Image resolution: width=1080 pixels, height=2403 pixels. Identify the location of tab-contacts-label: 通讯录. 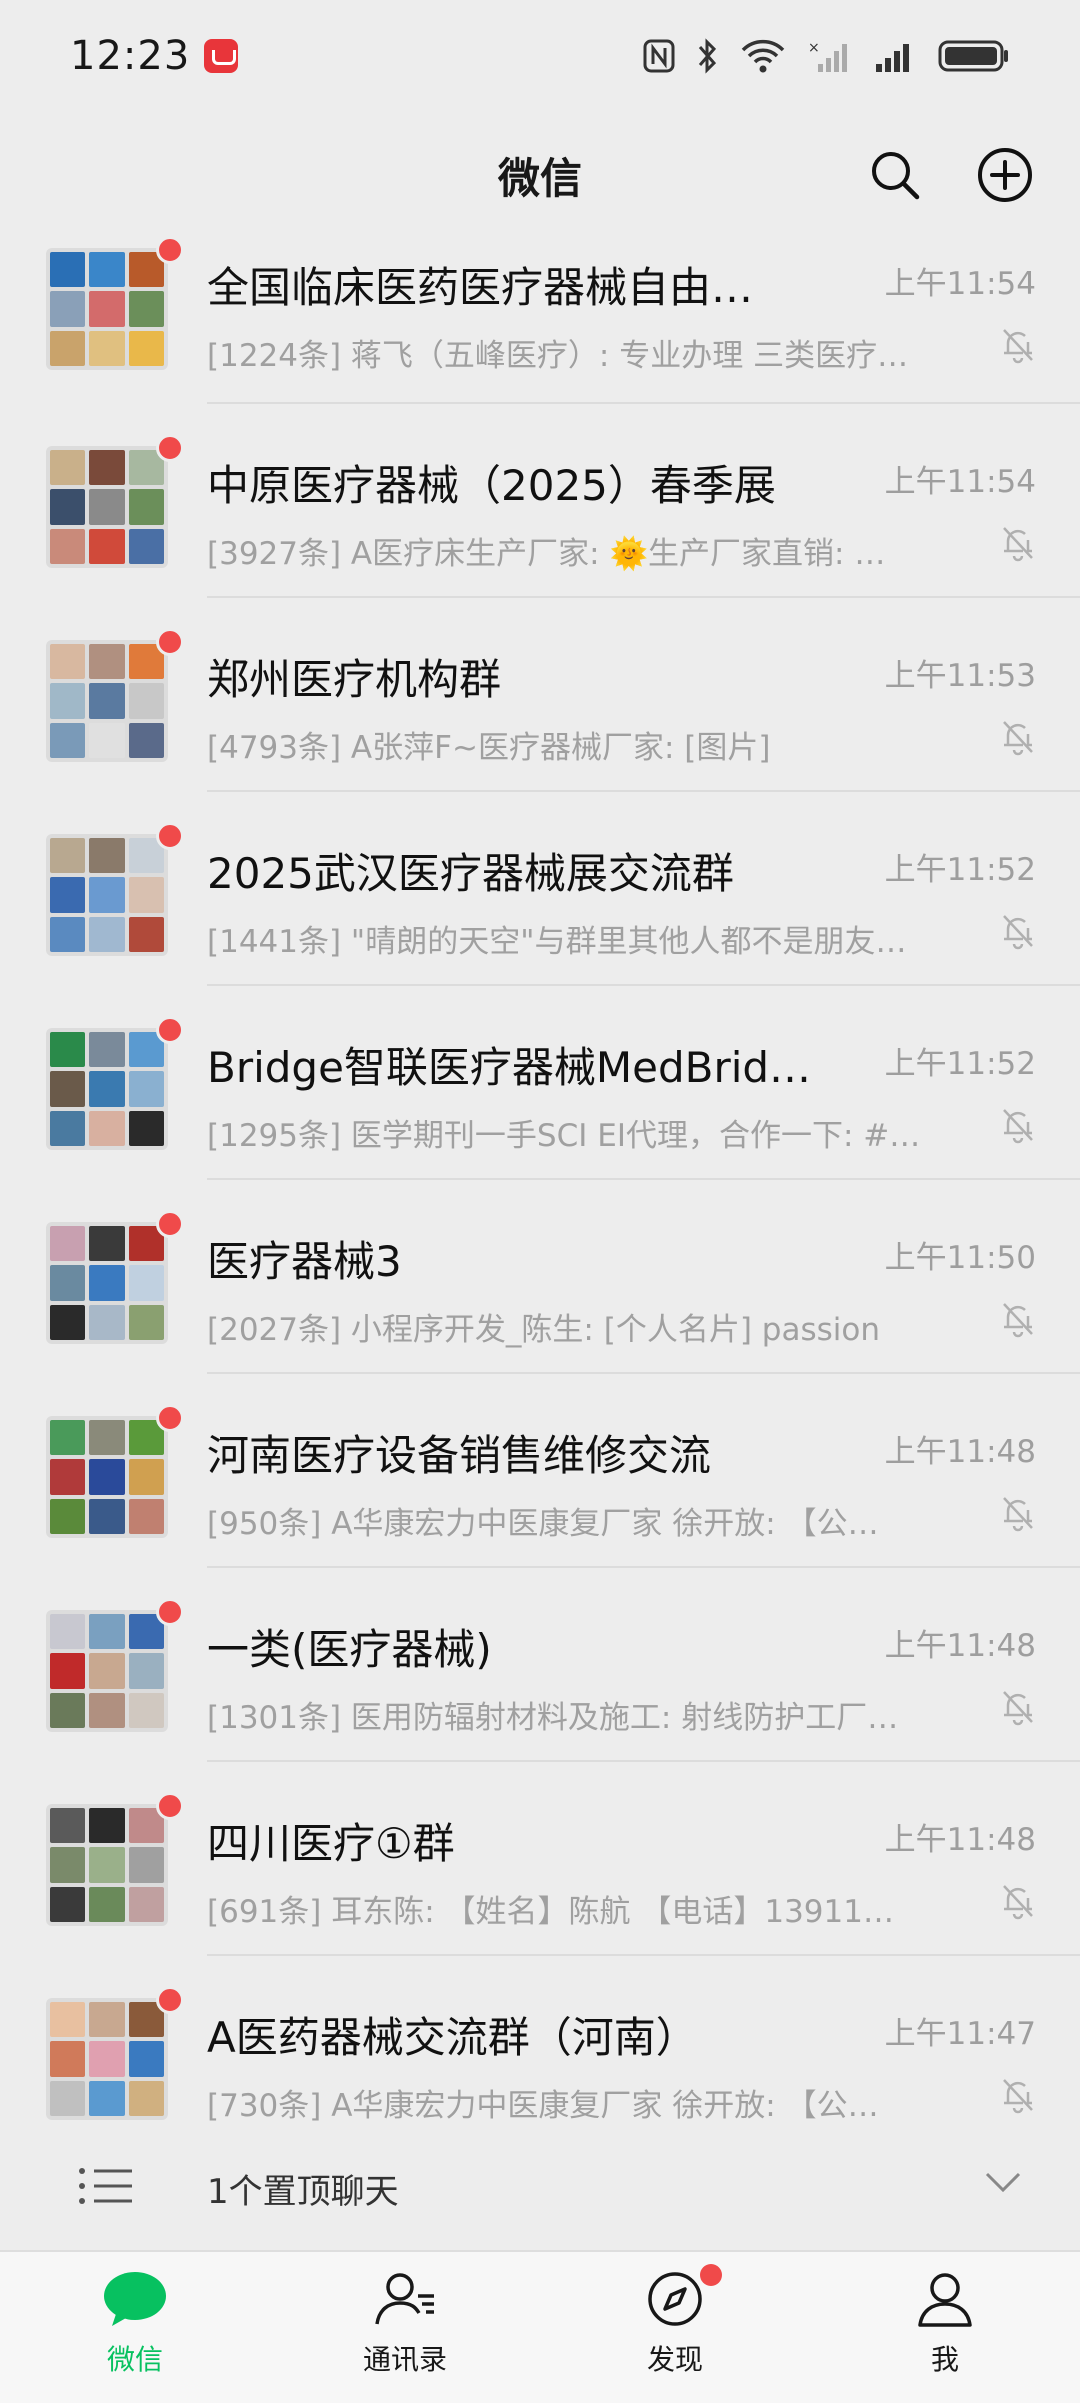
(404, 2359).